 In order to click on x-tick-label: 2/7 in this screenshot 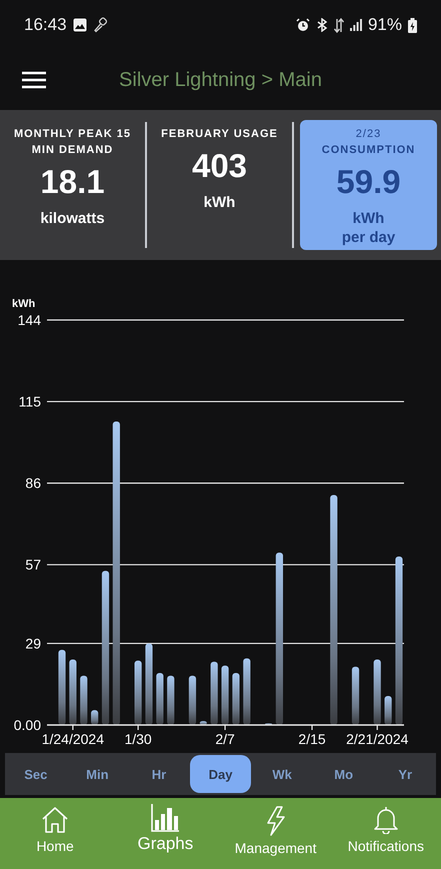, I will do `click(225, 739)`.